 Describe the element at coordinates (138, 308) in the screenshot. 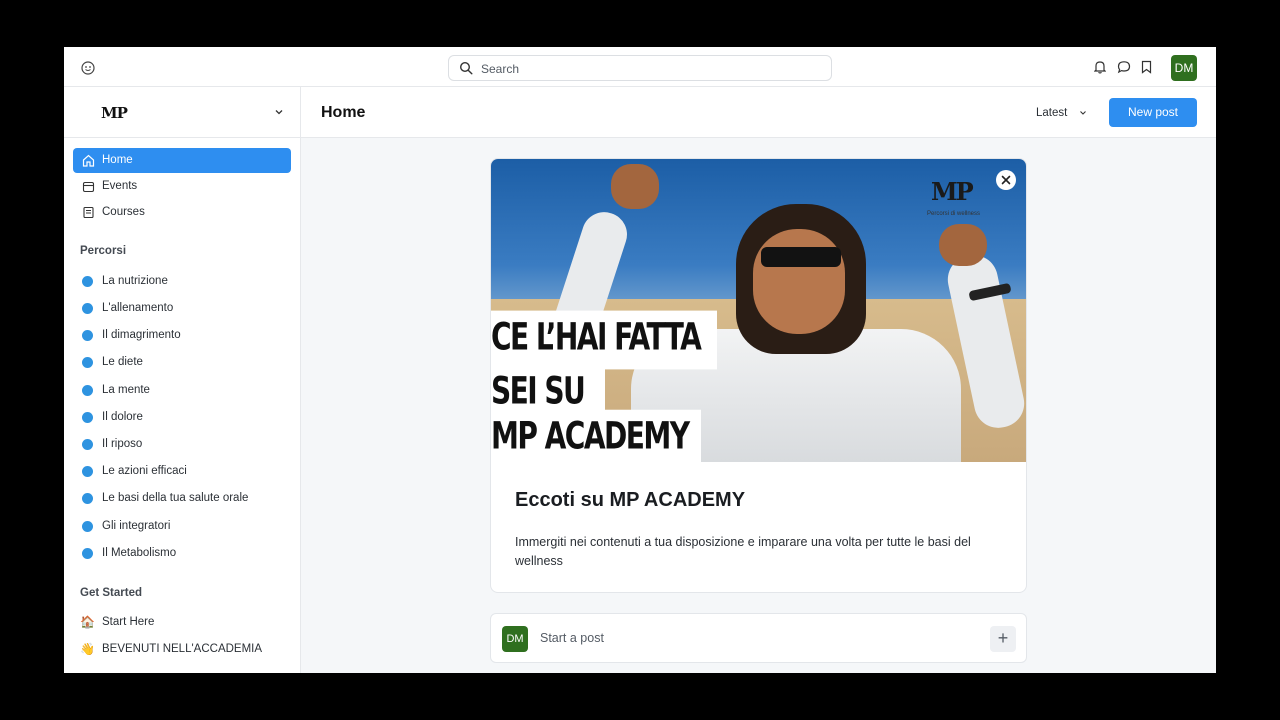

I see `sidebar-item-label: L'allenamento` at that location.